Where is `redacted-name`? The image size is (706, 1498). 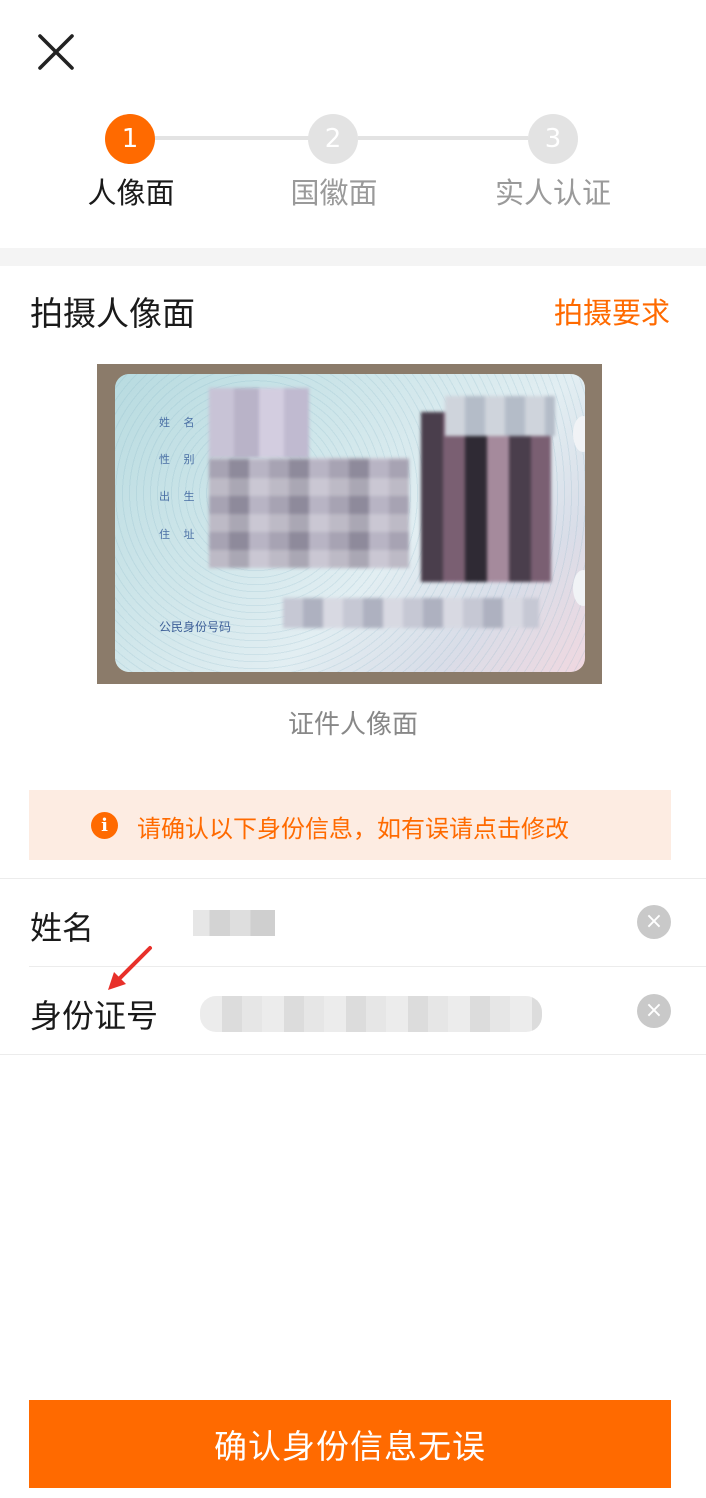 redacted-name is located at coordinates (259, 423).